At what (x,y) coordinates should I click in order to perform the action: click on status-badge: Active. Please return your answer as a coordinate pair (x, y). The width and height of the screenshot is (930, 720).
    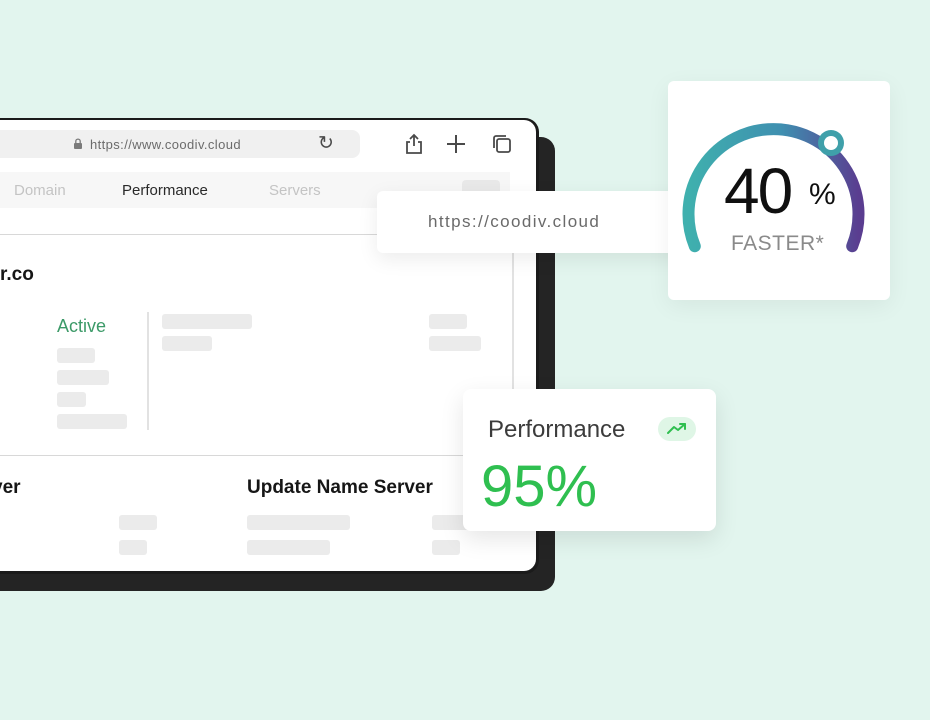
    Looking at the image, I should click on (82, 326).